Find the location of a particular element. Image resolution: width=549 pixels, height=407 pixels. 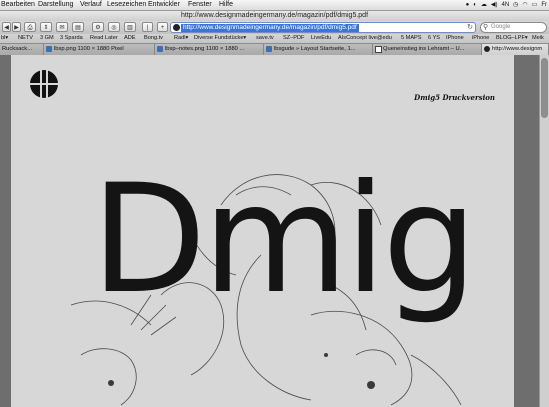

sz-logo-icon is located at coordinates (378, 49).